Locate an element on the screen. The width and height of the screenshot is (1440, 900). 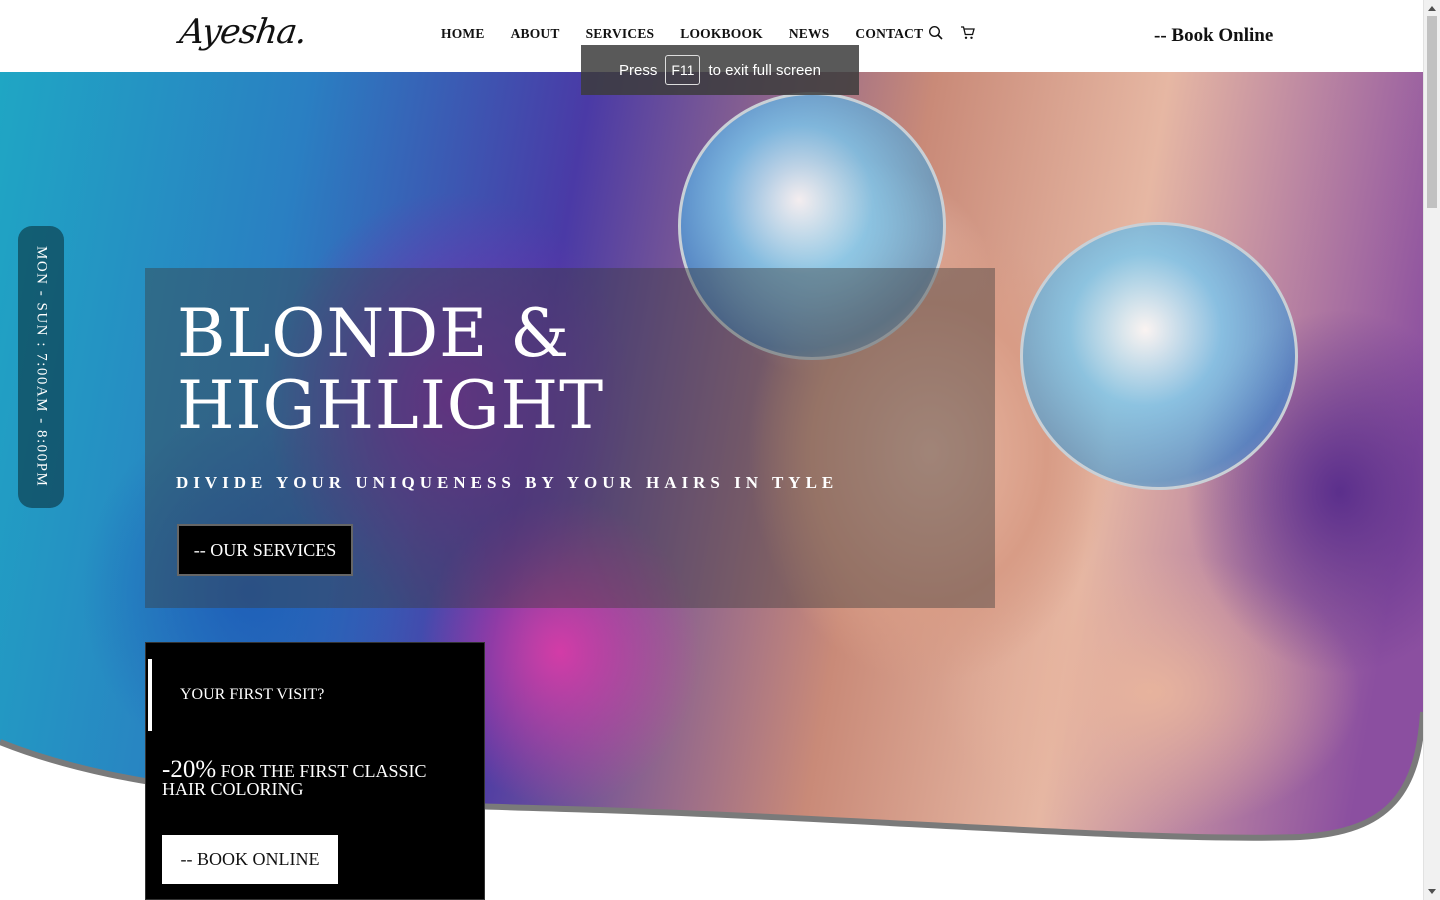
fullscreen-prefix: Press is located at coordinates (638, 70).